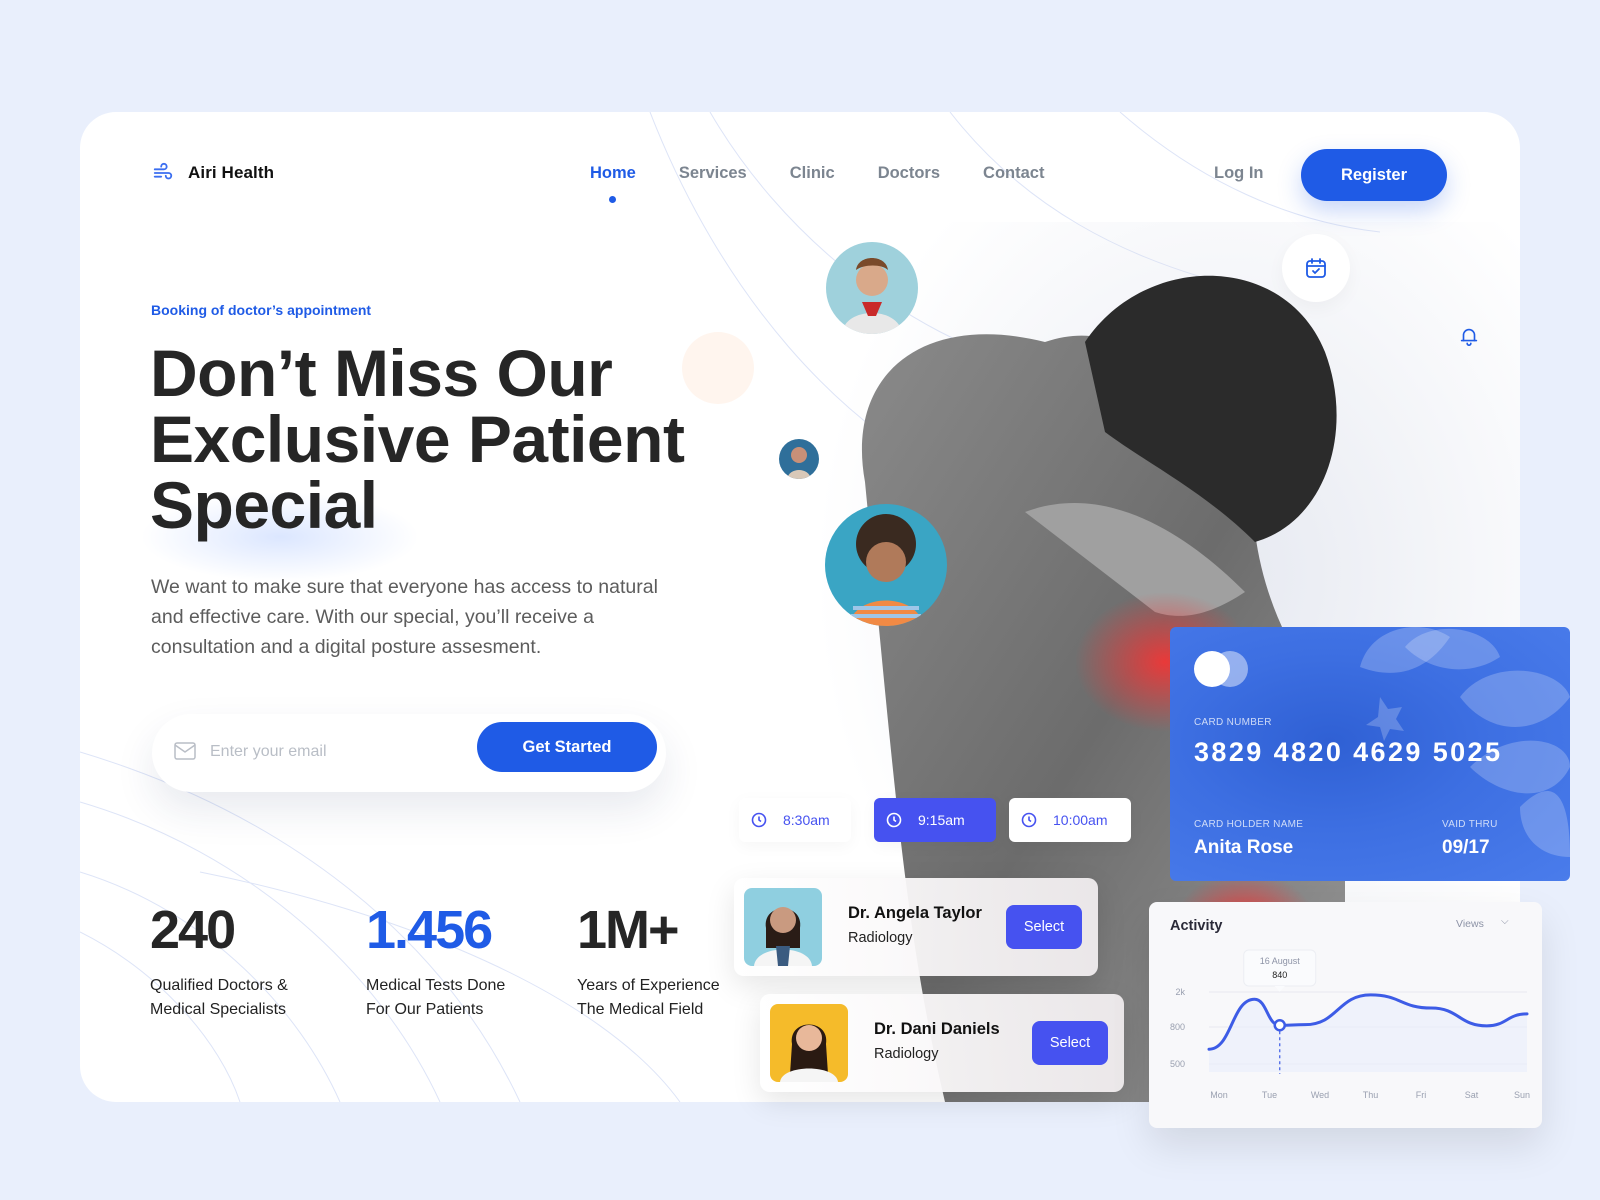 Image resolution: width=1600 pixels, height=1200 pixels. I want to click on tooltip-value: 840, so click(1279, 975).